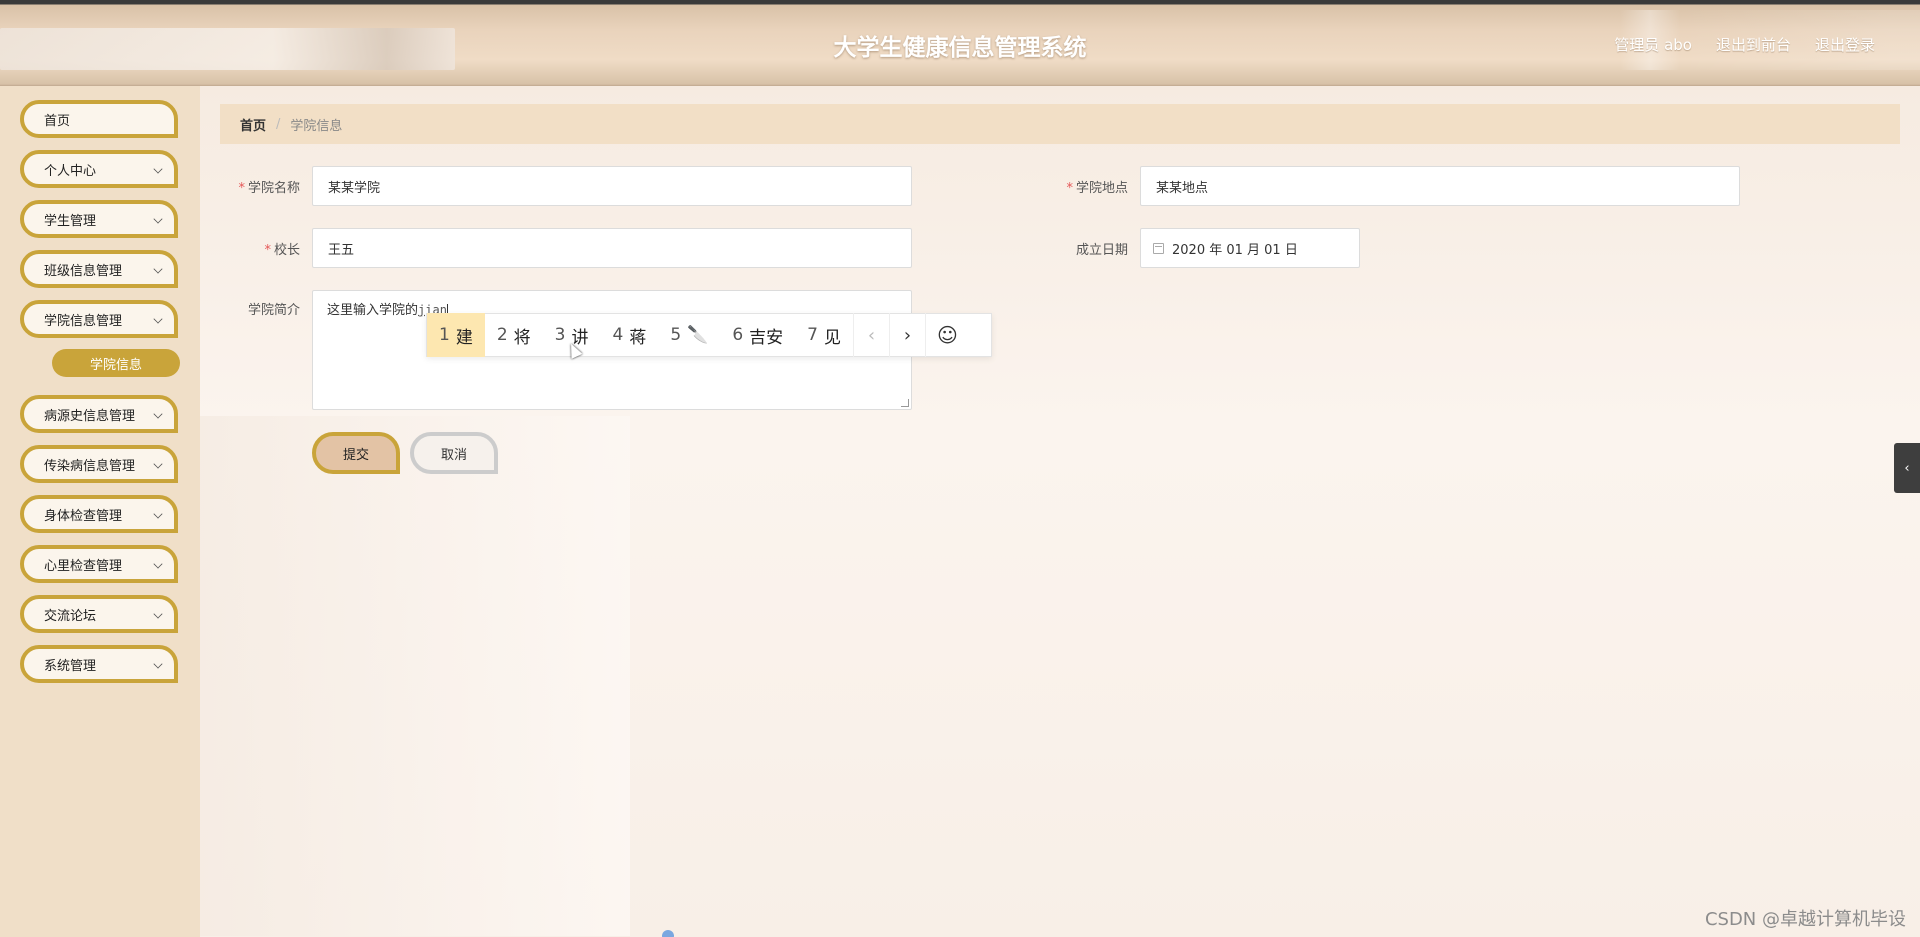 This screenshot has width=1920, height=937. Describe the element at coordinates (824, 335) in the screenshot. I see `ime-candidate: 7见` at that location.